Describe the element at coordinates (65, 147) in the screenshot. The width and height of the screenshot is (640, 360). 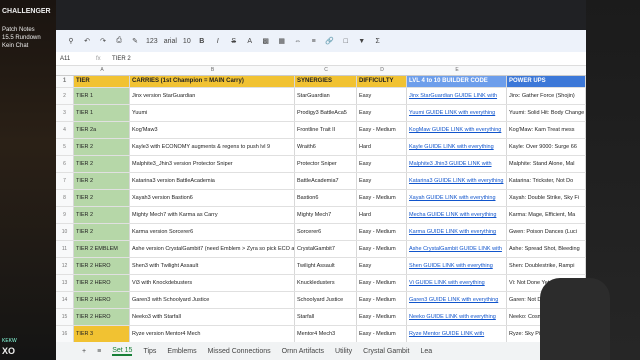
I see `row-number: 5` at that location.